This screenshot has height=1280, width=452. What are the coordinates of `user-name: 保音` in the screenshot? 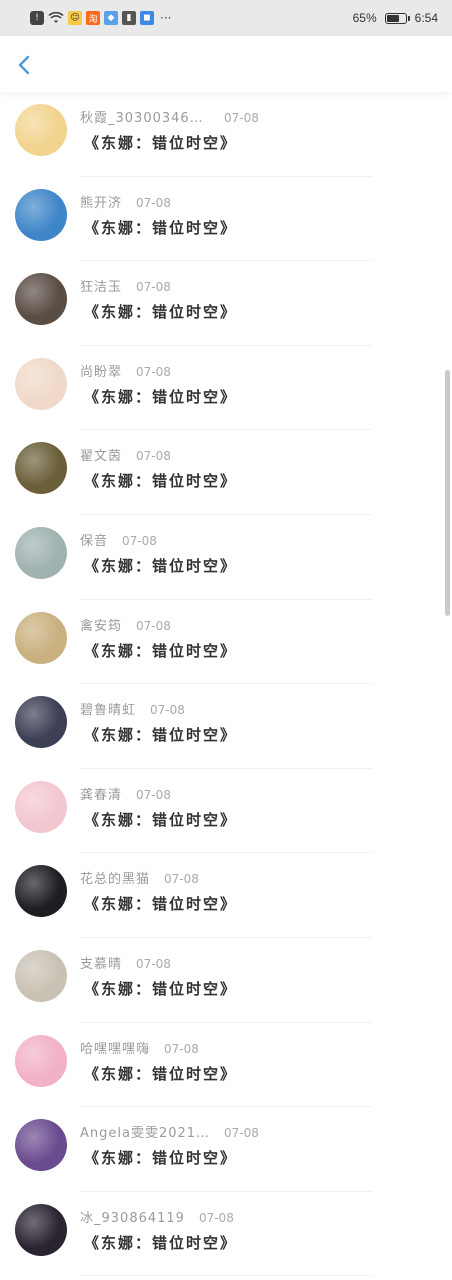 It's located at (94, 539).